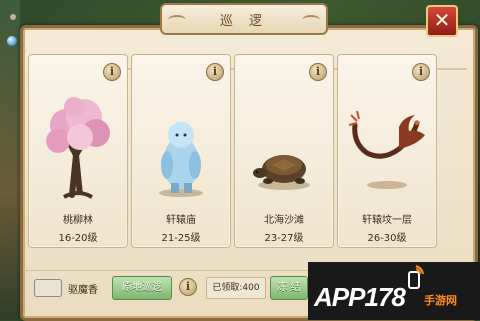 This screenshot has height=321, width=480. What do you see at coordinates (284, 220) in the screenshot?
I see `location-name: 北海沙滩` at bounding box center [284, 220].